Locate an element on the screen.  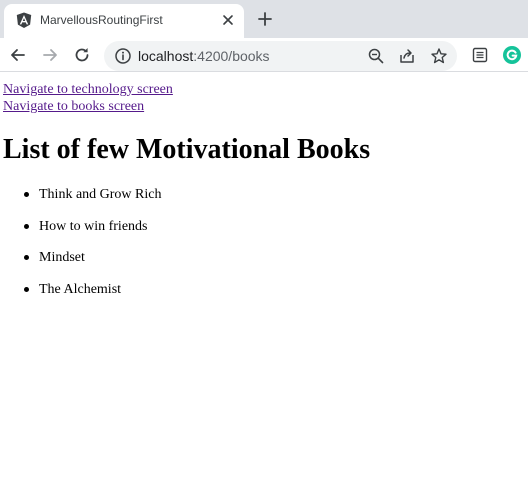
page-title: List of few Motivational Books is located at coordinates (187, 149).